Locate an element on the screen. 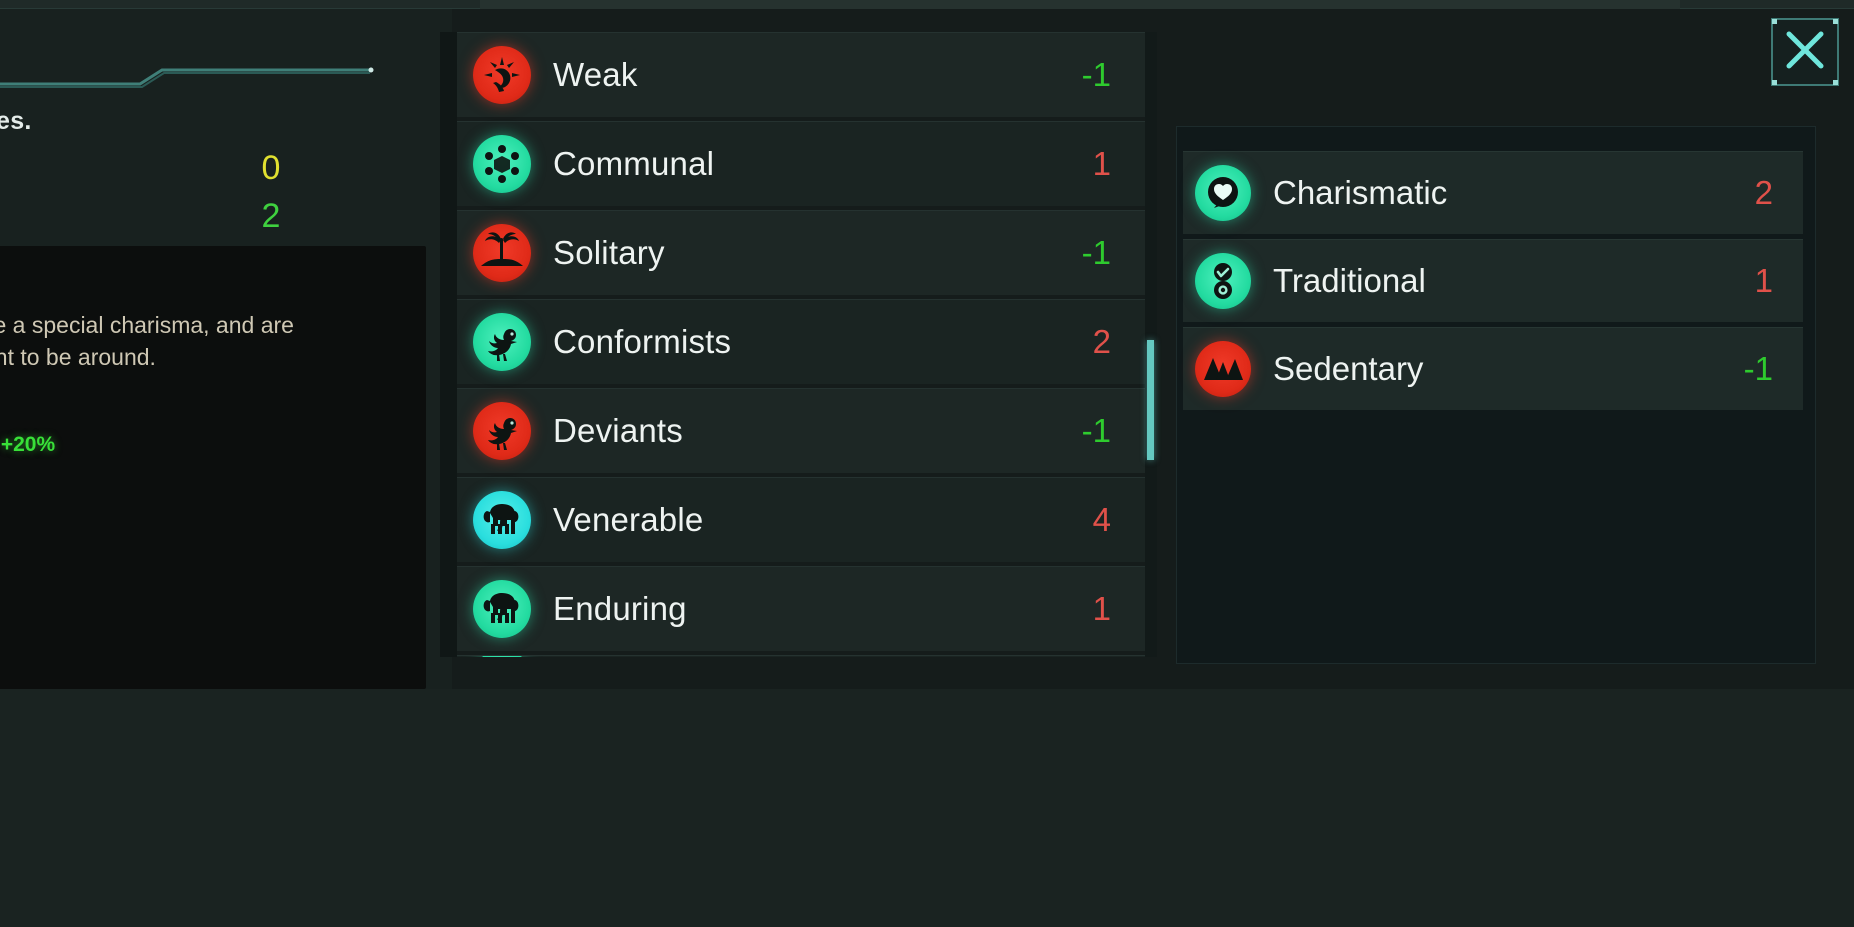  communal-icon is located at coordinates (502, 164).